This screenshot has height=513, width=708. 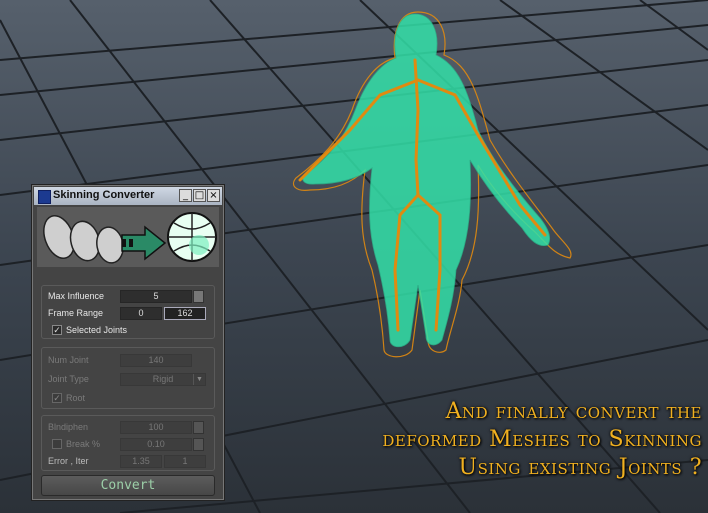 I want to click on bindiphen-label: Blndiphen, so click(x=68, y=427).